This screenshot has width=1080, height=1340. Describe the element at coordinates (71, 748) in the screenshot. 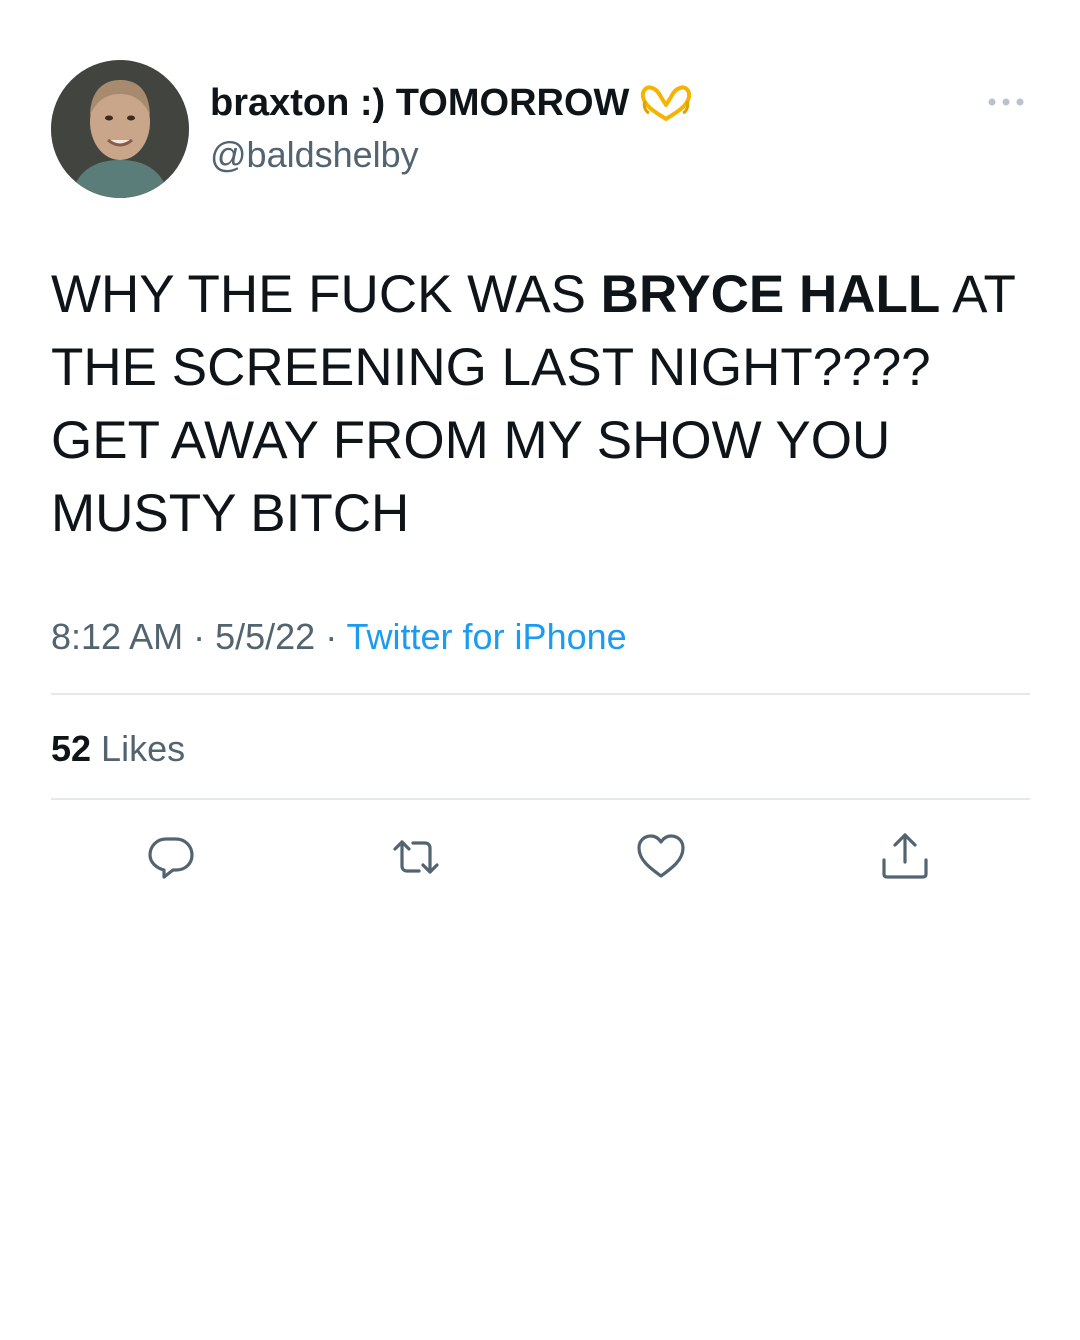

I see `likes-count: 52` at that location.